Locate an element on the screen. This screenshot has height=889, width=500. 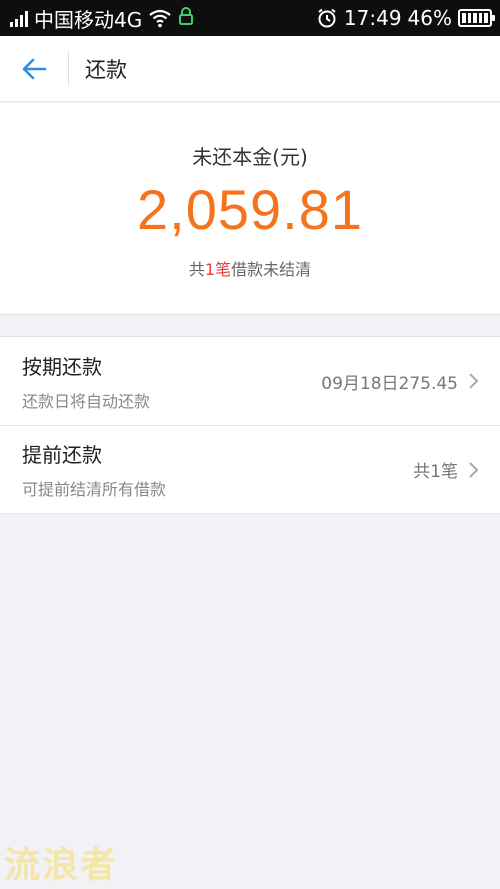
row-title: 提前还款 is located at coordinates (62, 455).